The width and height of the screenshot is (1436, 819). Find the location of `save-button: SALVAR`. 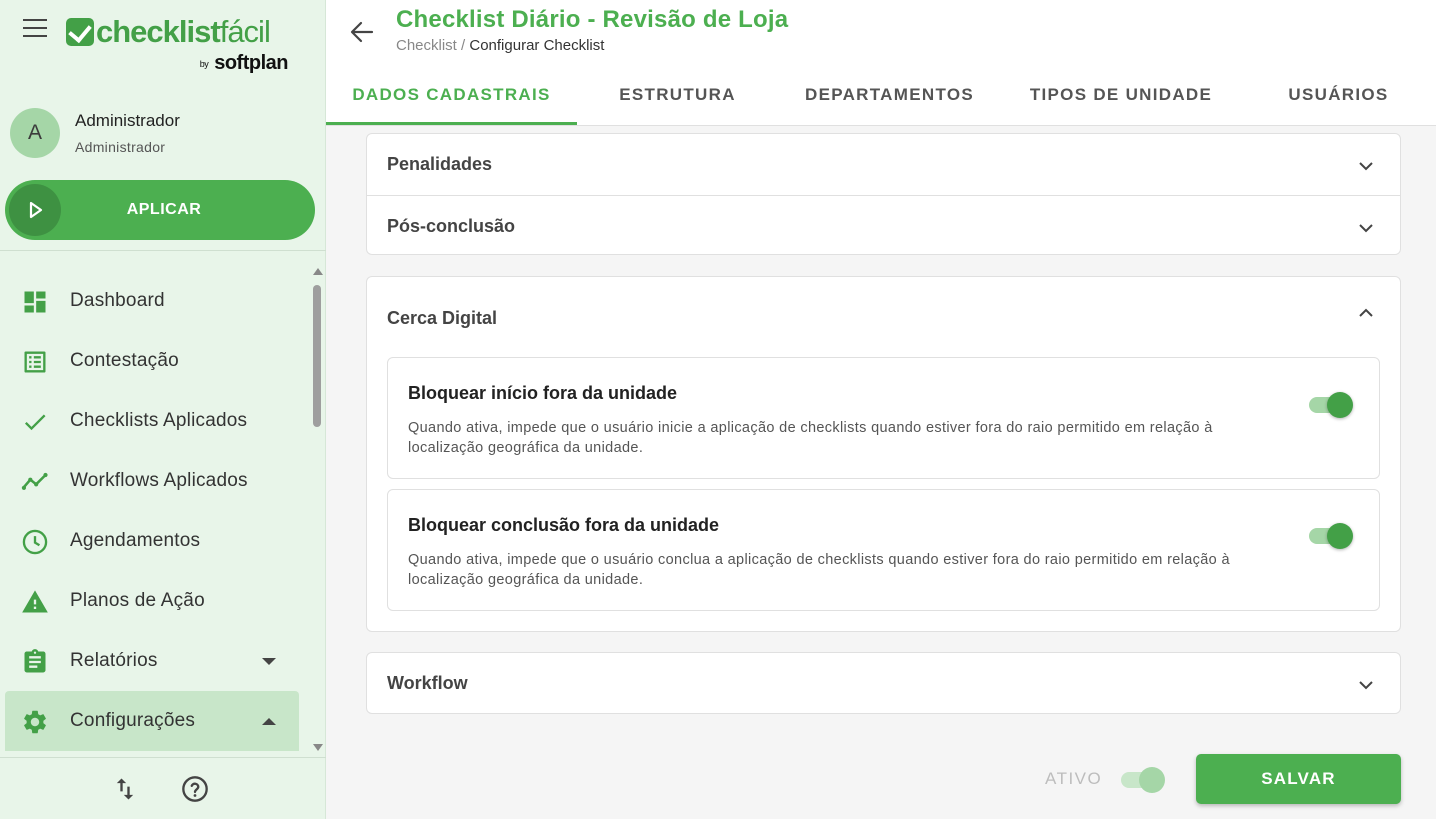

save-button: SALVAR is located at coordinates (1298, 779).